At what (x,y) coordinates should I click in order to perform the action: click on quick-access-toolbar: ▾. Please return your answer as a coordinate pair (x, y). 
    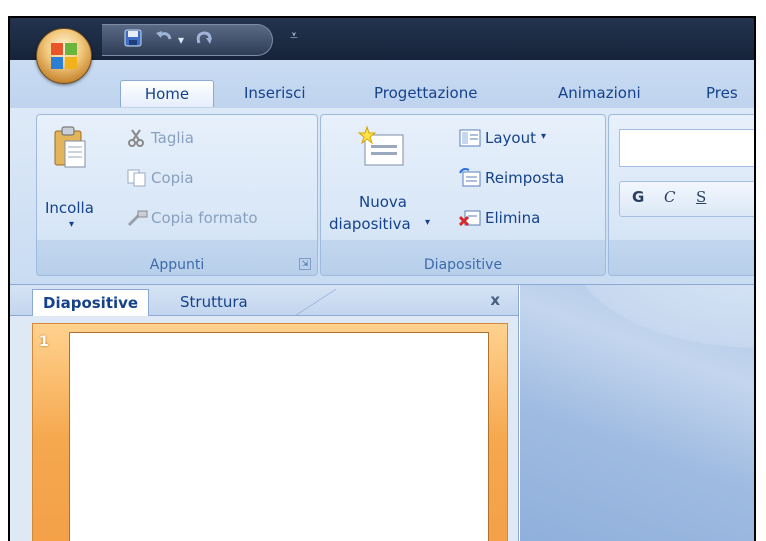
    Looking at the image, I should click on (187, 40).